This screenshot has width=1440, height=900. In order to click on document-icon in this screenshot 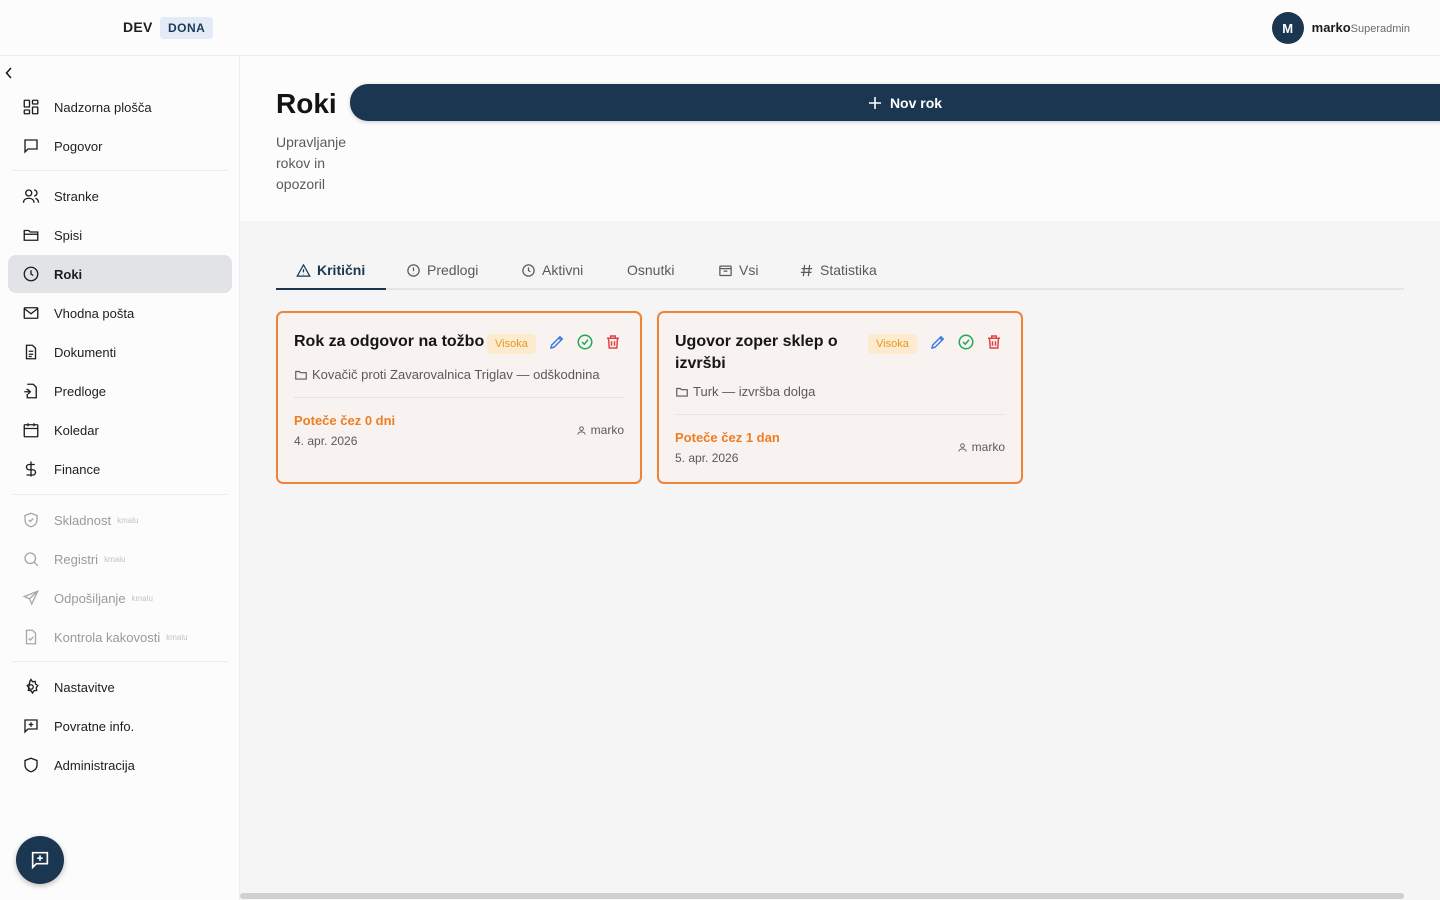, I will do `click(31, 352)`.